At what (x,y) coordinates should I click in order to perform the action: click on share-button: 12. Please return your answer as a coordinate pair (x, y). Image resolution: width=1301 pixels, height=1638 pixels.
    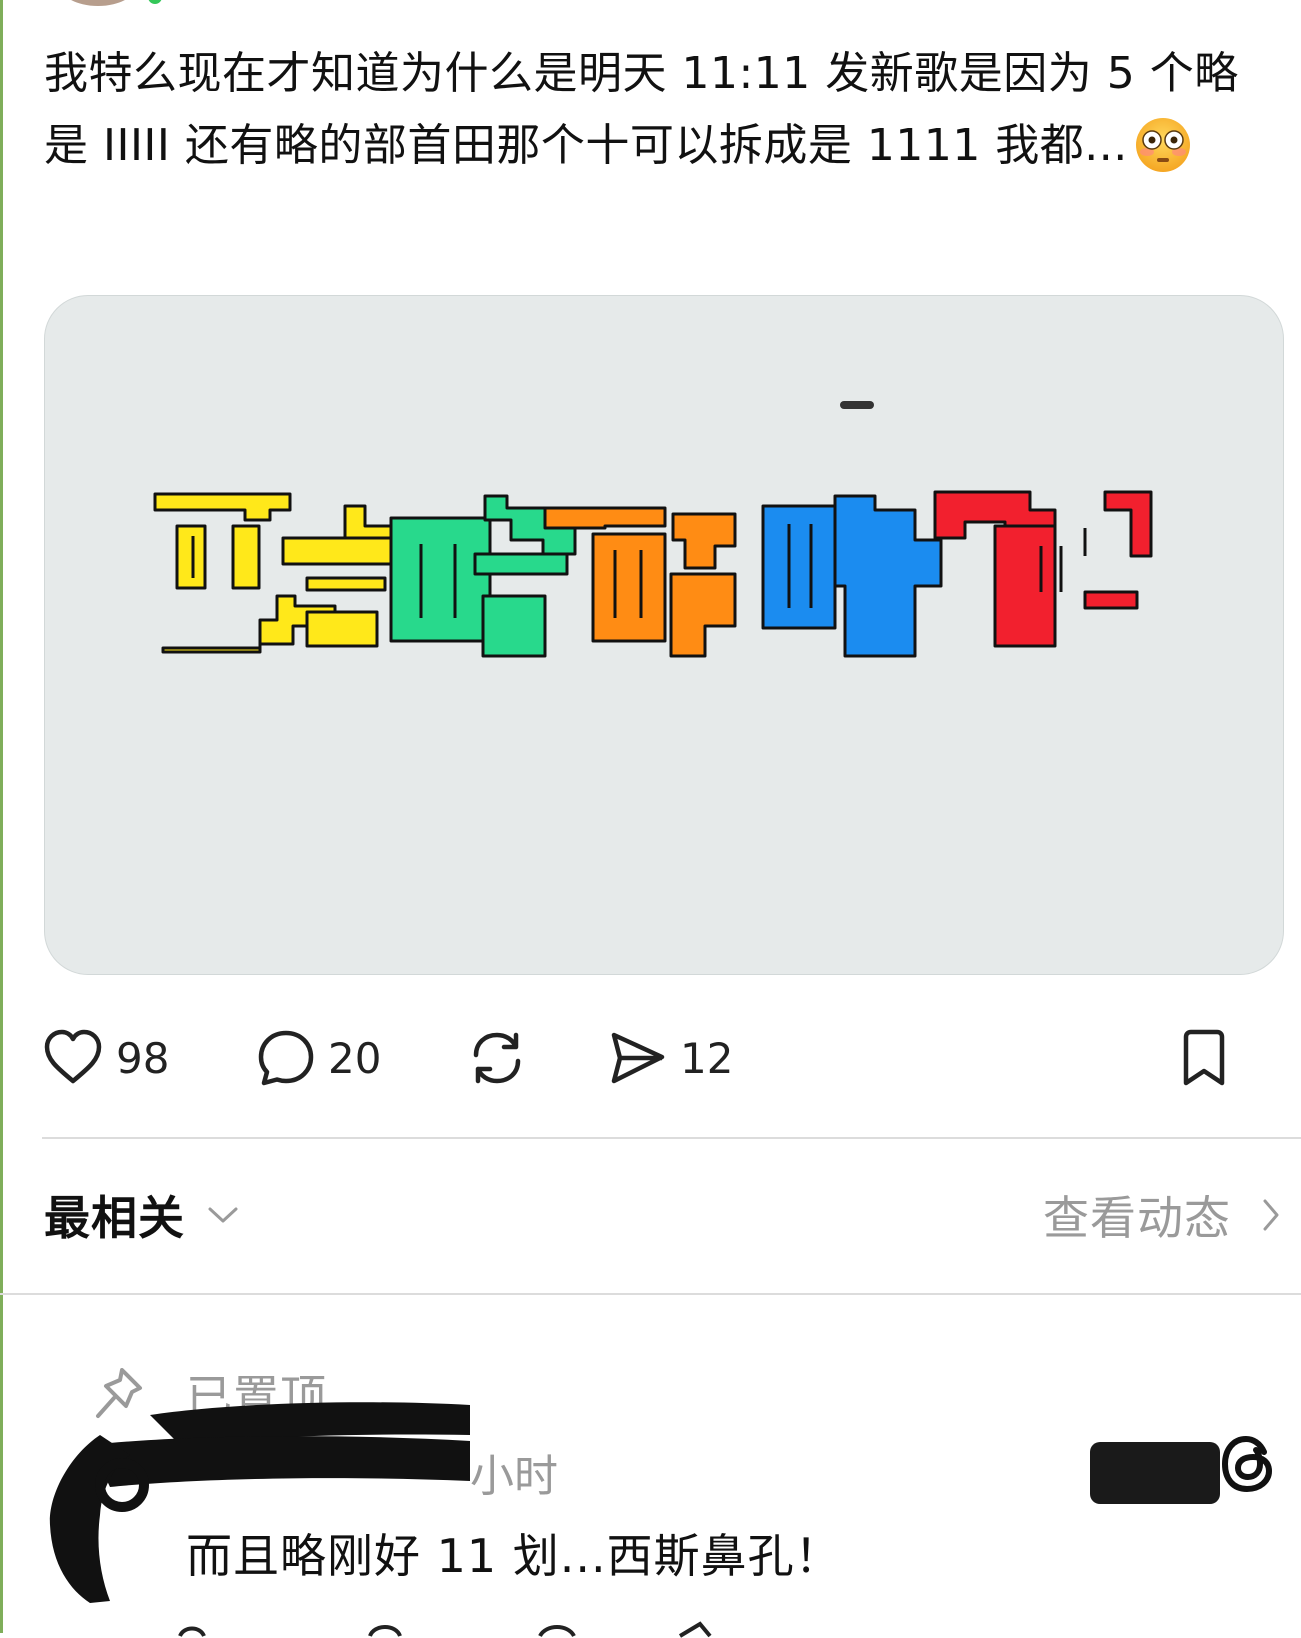
    Looking at the image, I should click on (669, 1058).